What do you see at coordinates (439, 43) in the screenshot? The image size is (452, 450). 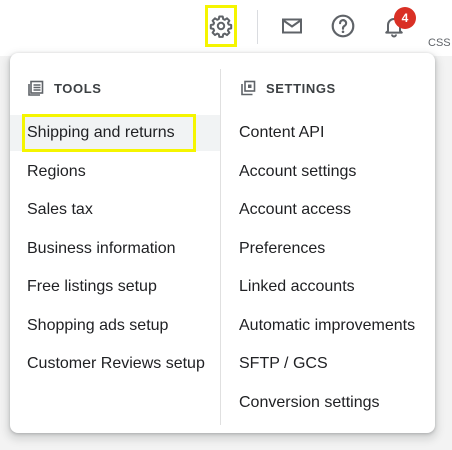 I see `account-label: CSS` at bounding box center [439, 43].